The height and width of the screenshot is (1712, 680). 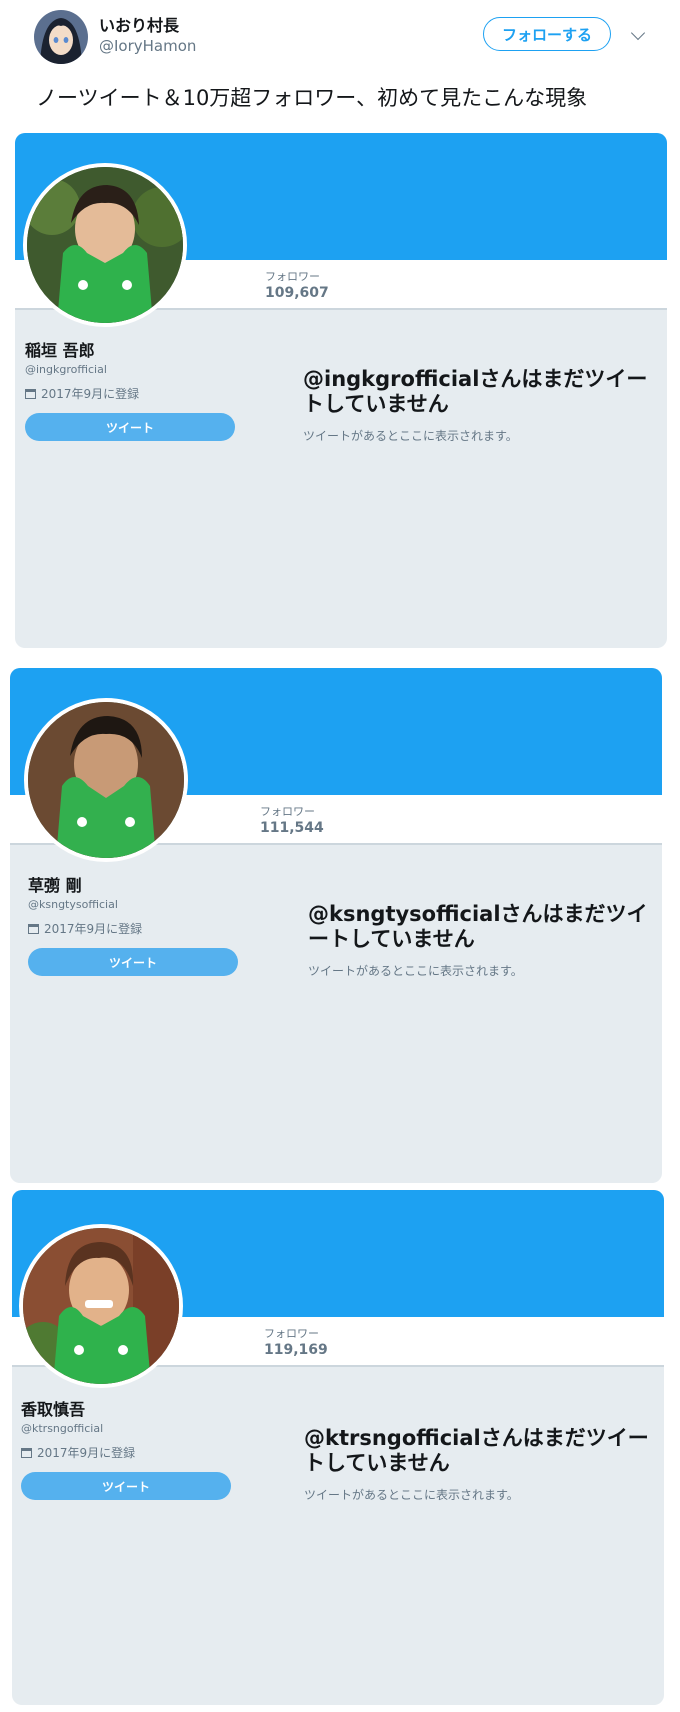 I want to click on followers-stat: フォロワー 111,544, so click(x=292, y=819).